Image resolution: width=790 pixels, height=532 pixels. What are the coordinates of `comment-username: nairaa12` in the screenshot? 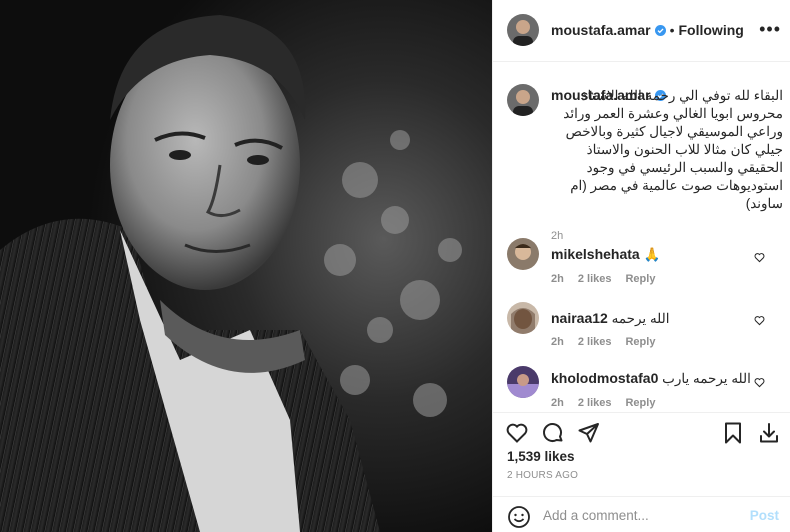 It's located at (579, 318).